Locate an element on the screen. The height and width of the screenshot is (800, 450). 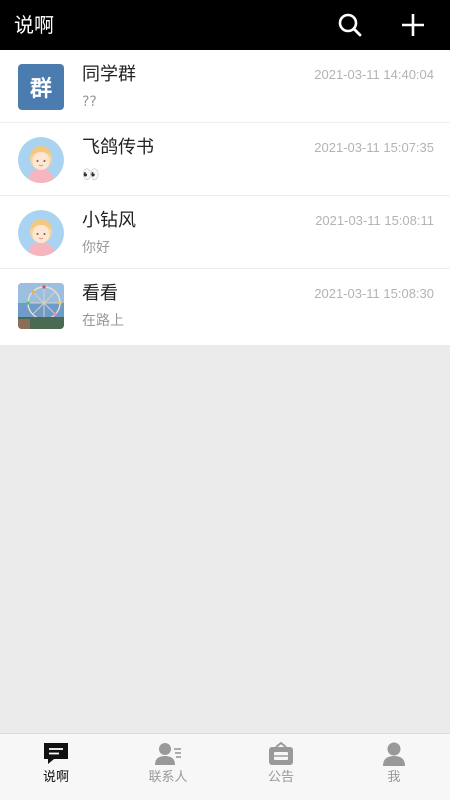
search-button is located at coordinates (350, 25).